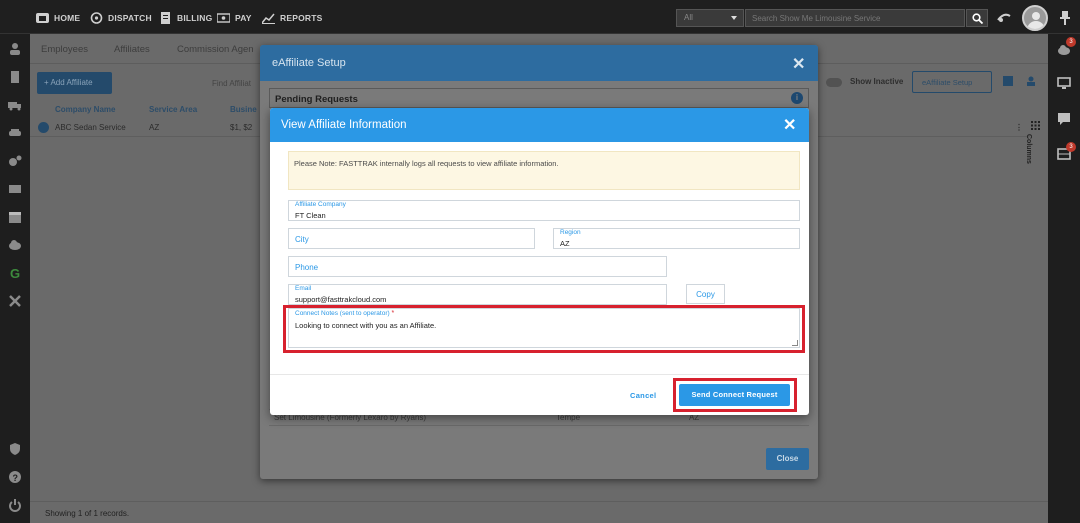 The width and height of the screenshot is (1080, 523). Describe the element at coordinates (15, 217) in the screenshot. I see `calendar-icon` at that location.